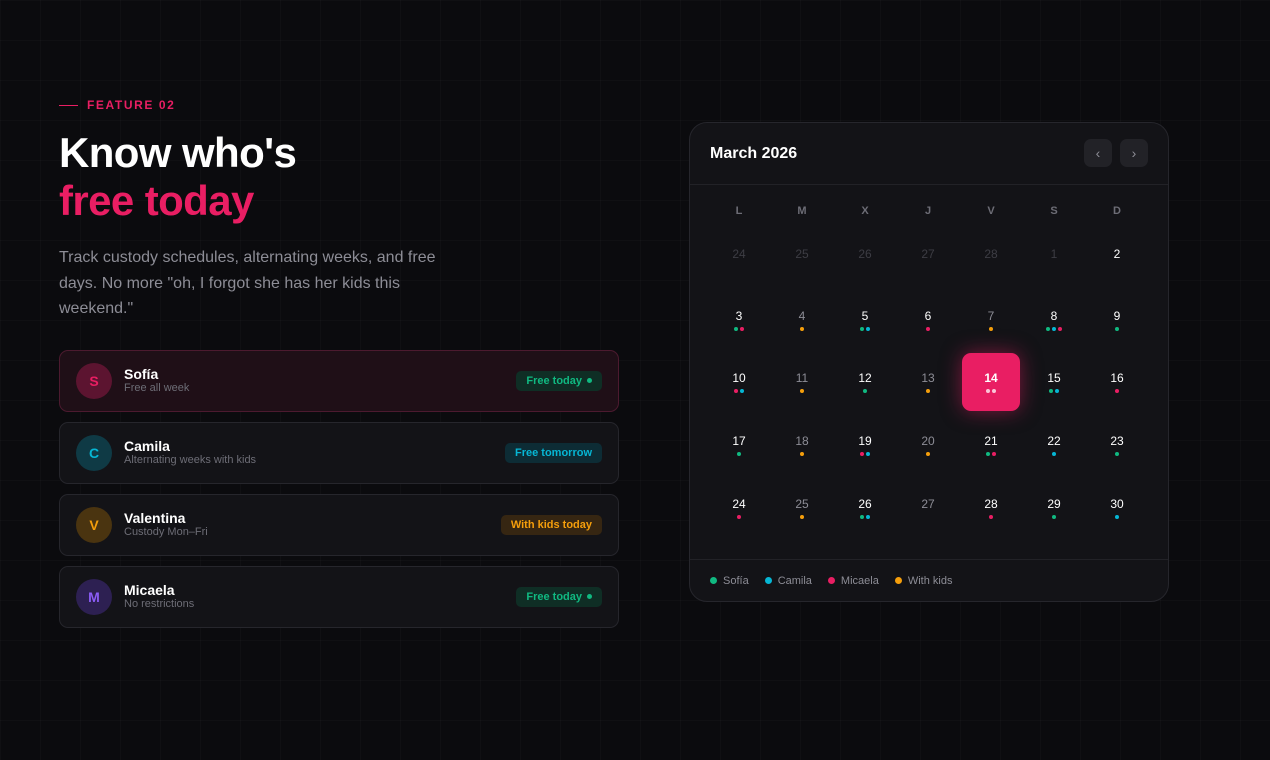 The image size is (1270, 760). I want to click on calendar-day: 5, so click(865, 320).